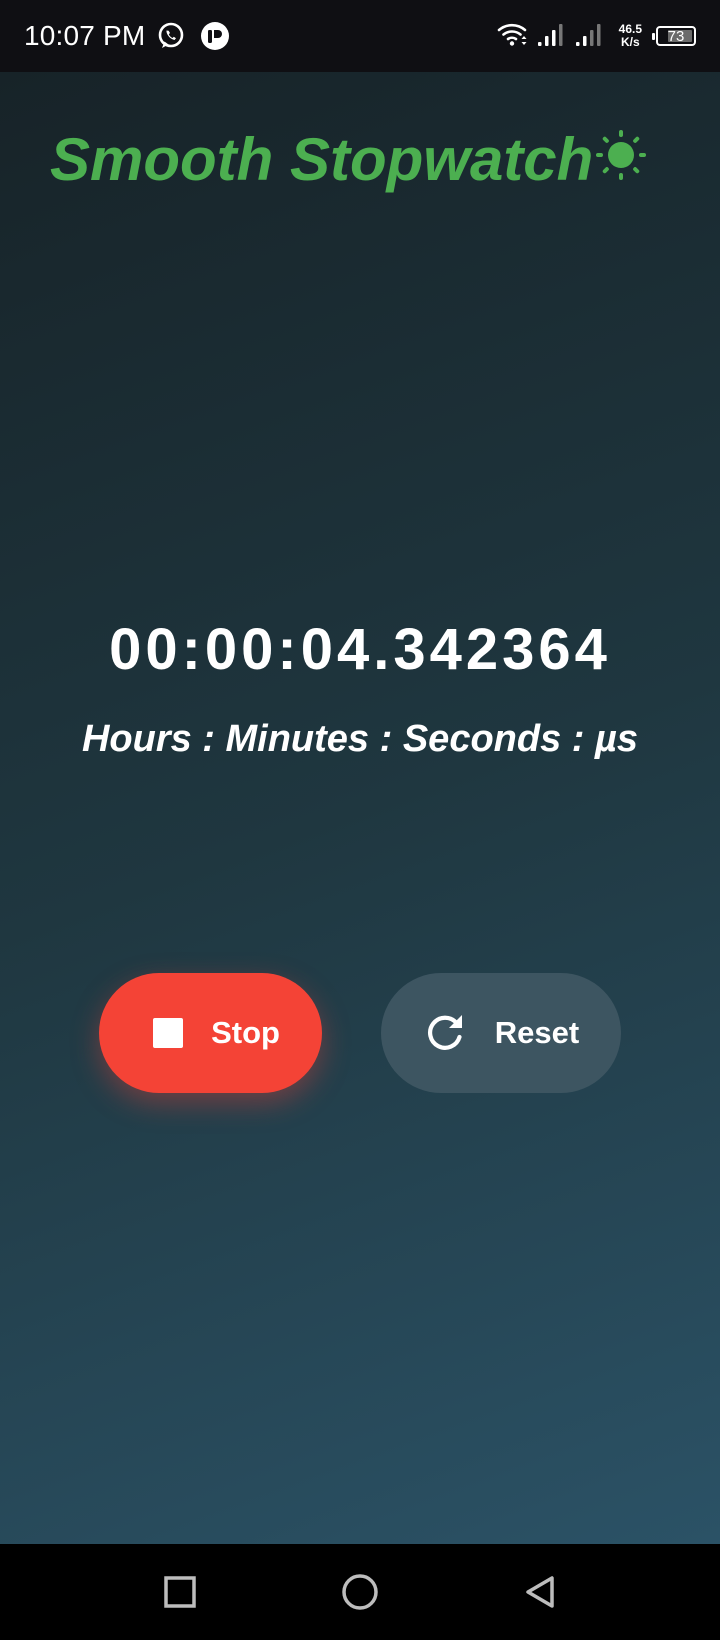  What do you see at coordinates (168, 1033) in the screenshot?
I see `stop-icon` at bounding box center [168, 1033].